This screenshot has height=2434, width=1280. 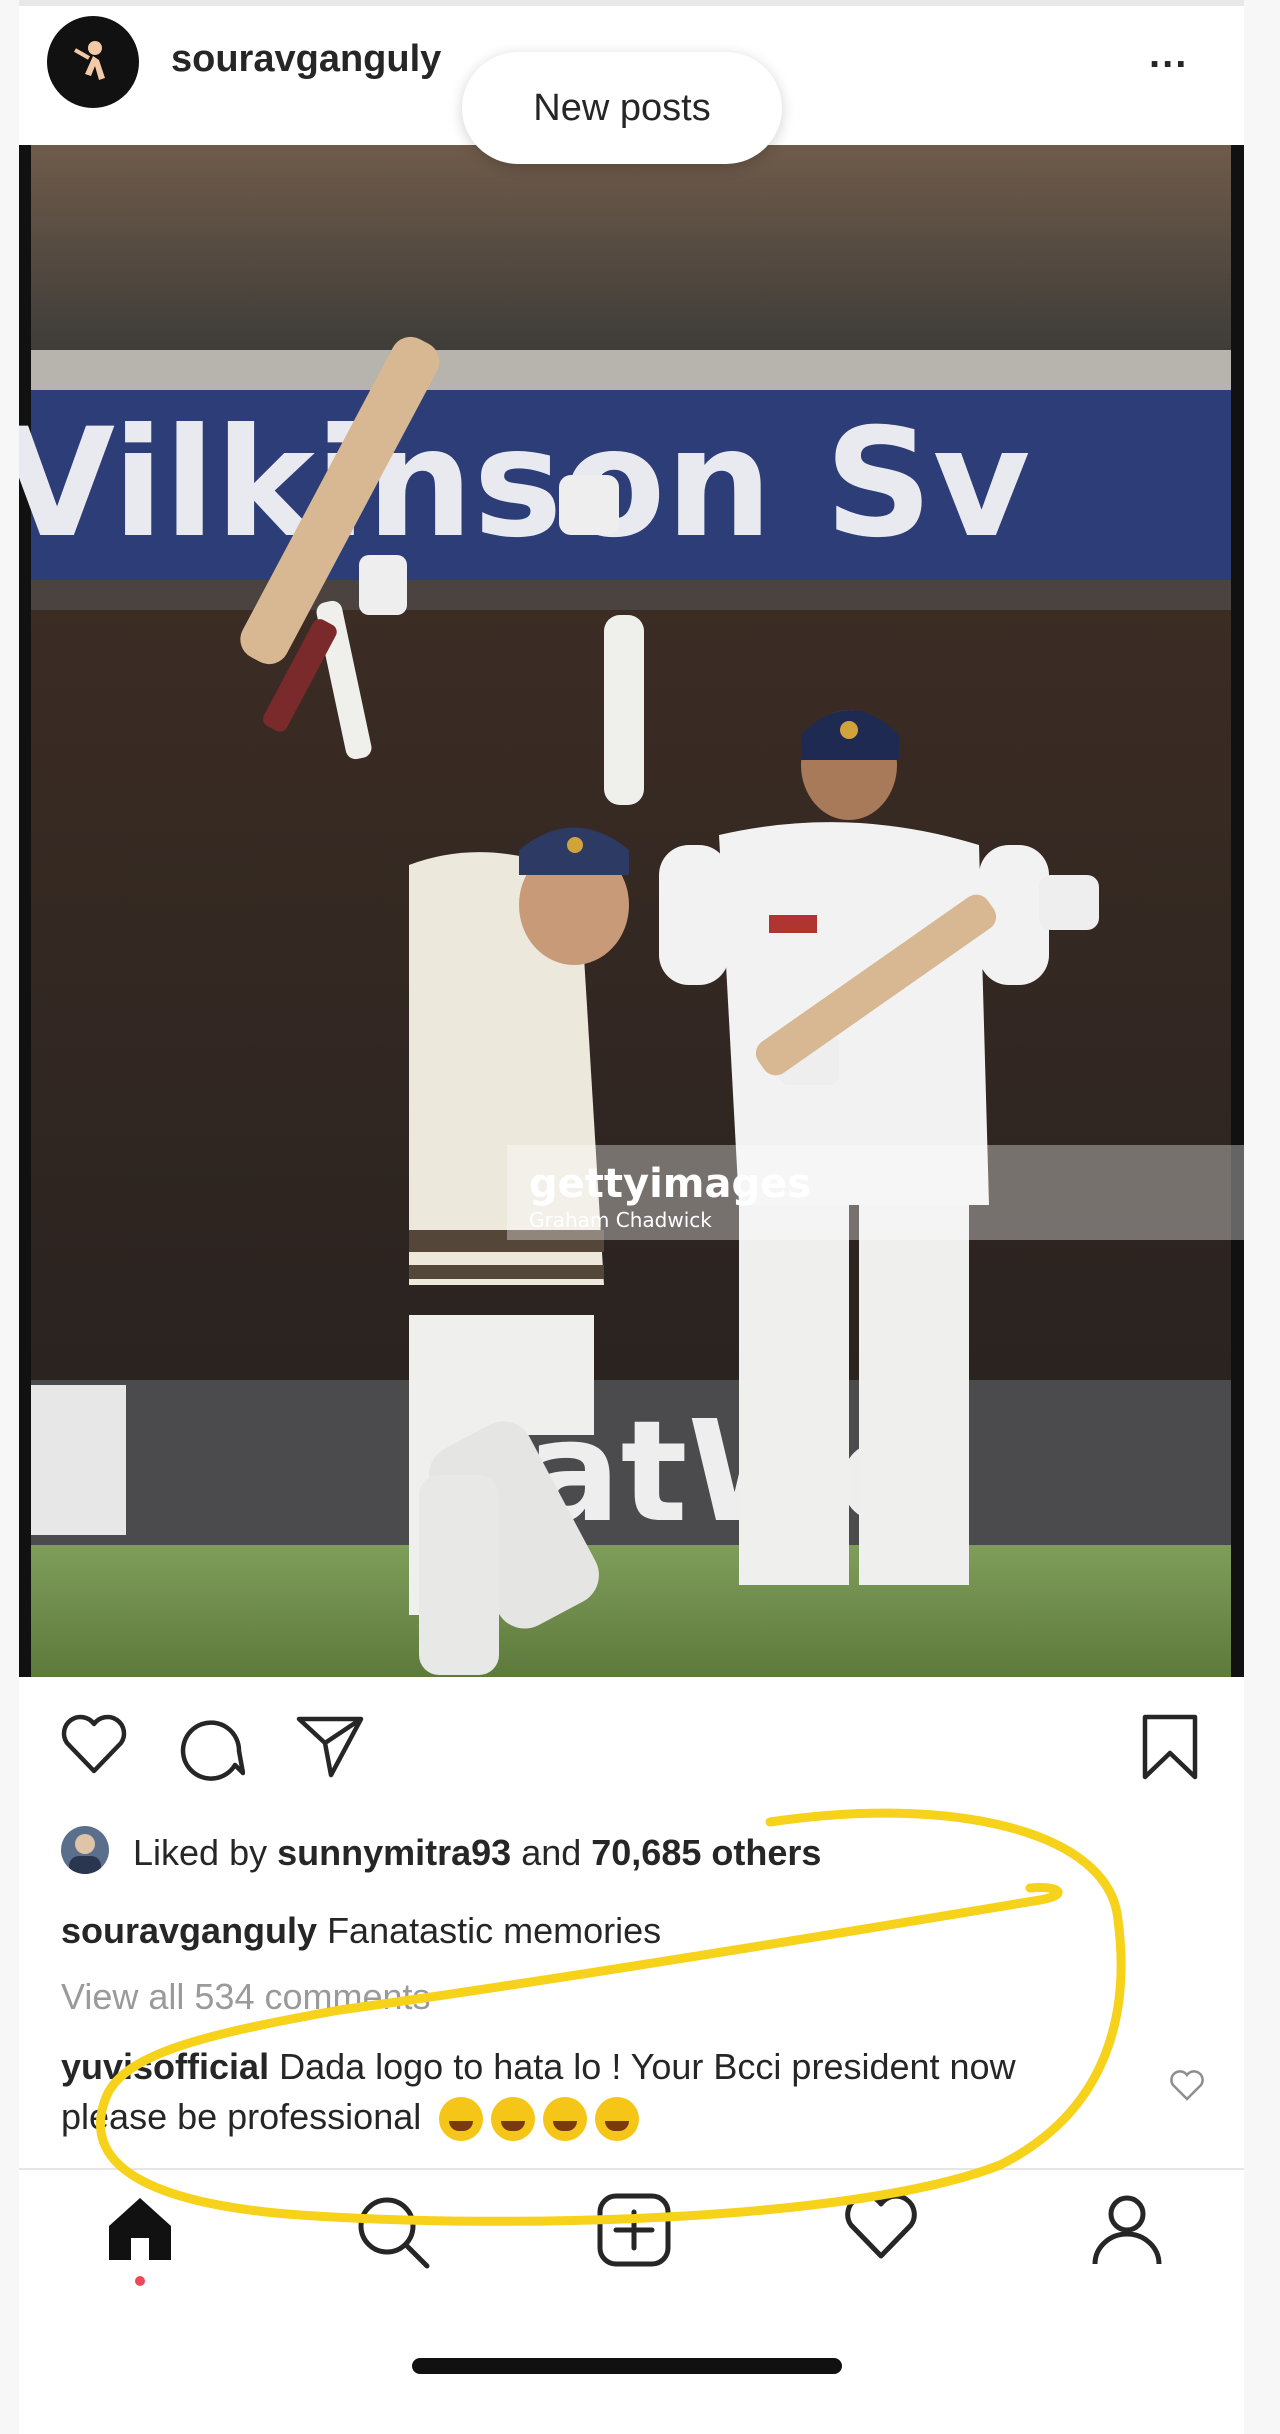 I want to click on save-button, so click(x=1170, y=1750).